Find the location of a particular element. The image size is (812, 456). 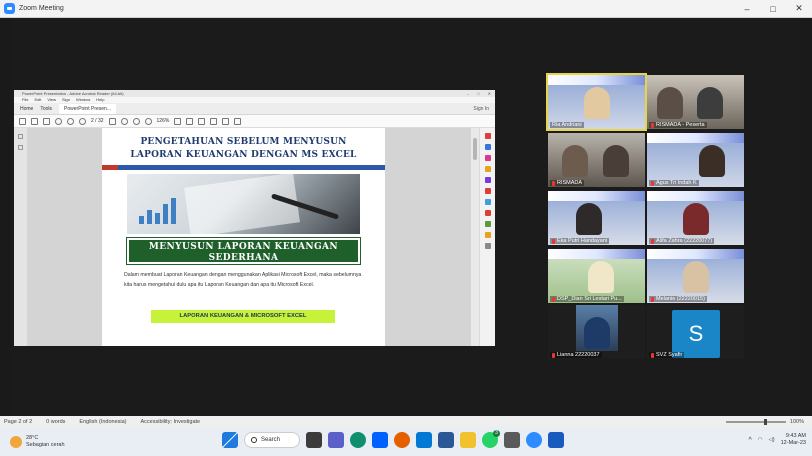

redact-icon is located at coordinates (487, 213).